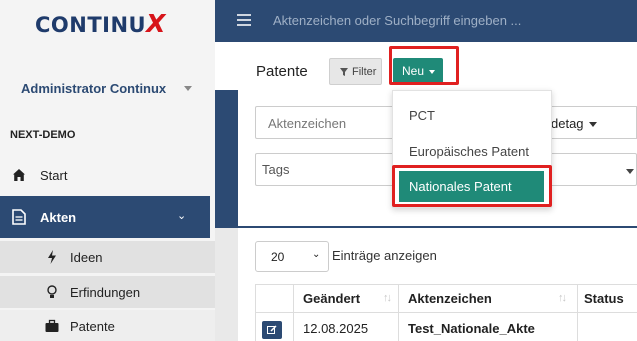  Describe the element at coordinates (93, 88) in the screenshot. I see `user-menu: Administrator Continux` at that location.